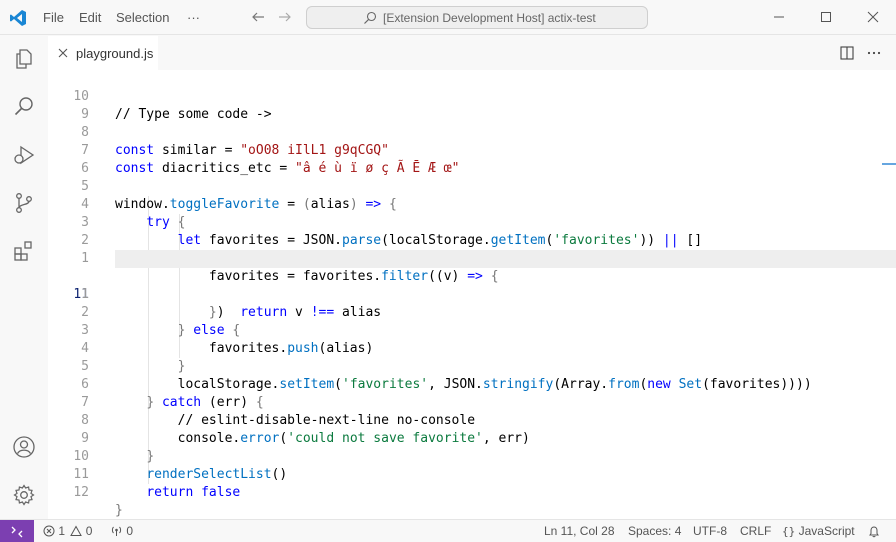 The width and height of the screenshot is (896, 542). I want to click on warning-count: 0, so click(89, 531).